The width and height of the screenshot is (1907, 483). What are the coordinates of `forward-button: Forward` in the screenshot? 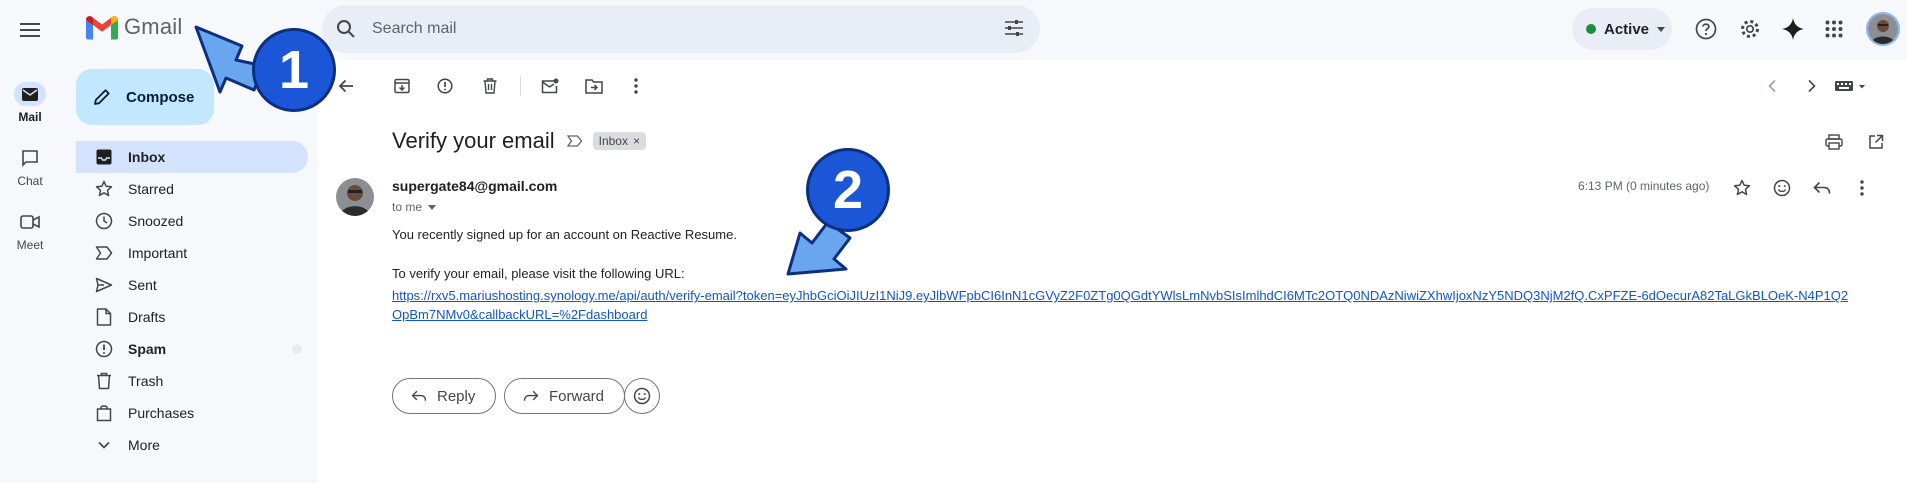 It's located at (565, 396).